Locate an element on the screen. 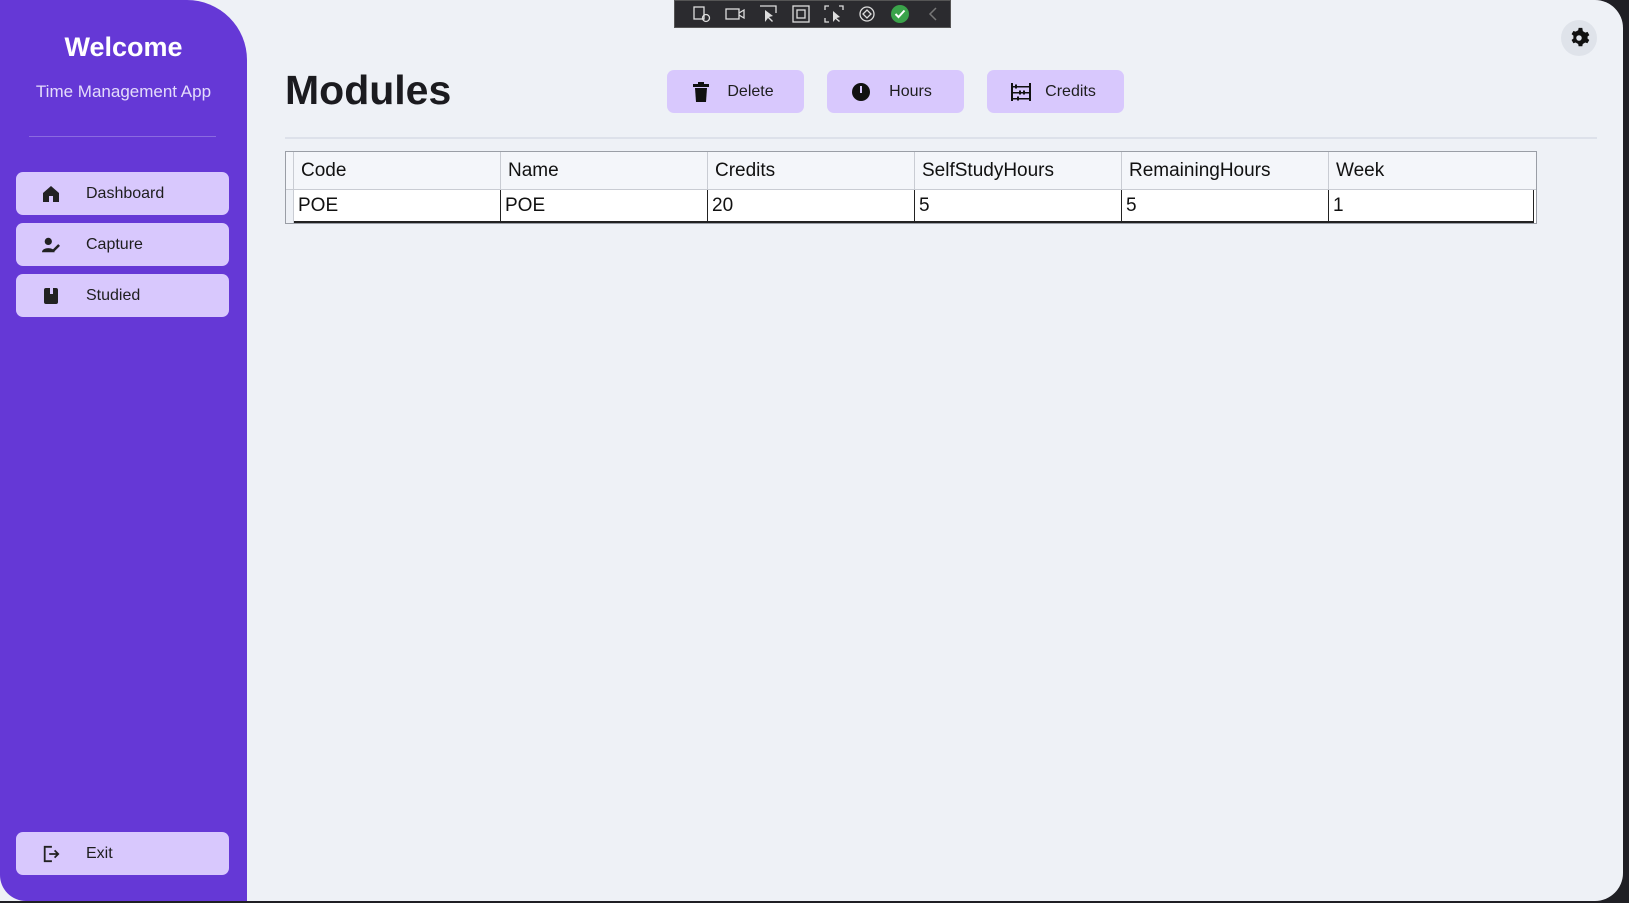 This screenshot has height=903, width=1629. sidebar-item-studied: Studied is located at coordinates (122, 295).